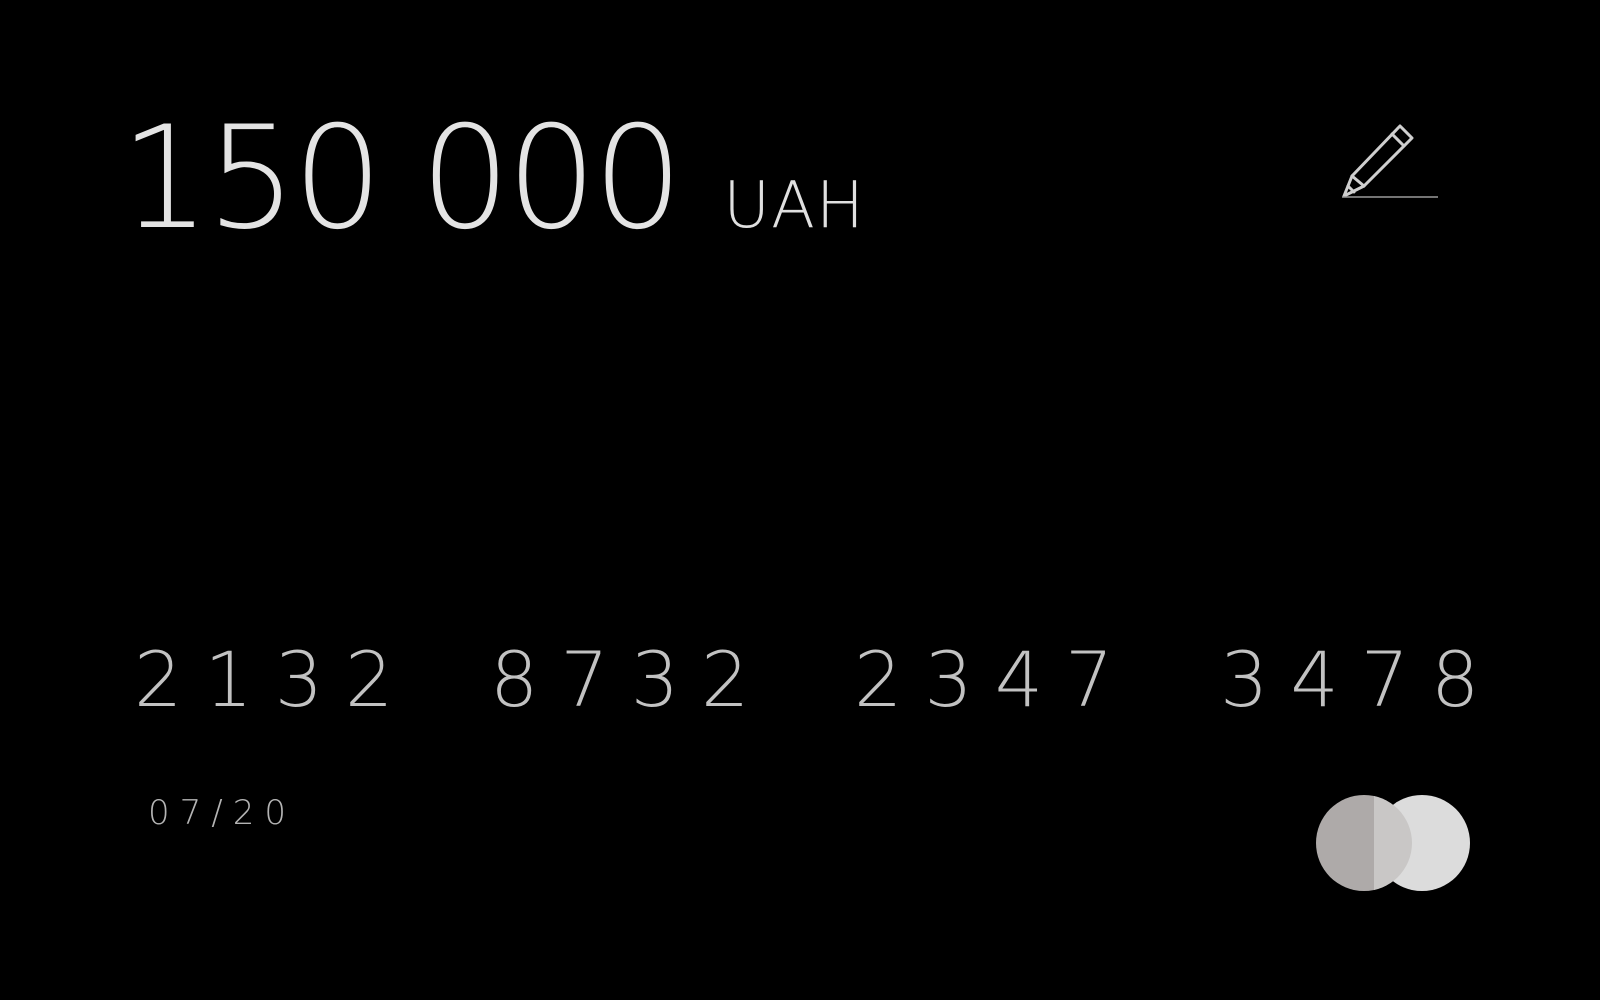 The height and width of the screenshot is (1000, 1600). I want to click on logo-circle-overlap, so click(1393, 843).